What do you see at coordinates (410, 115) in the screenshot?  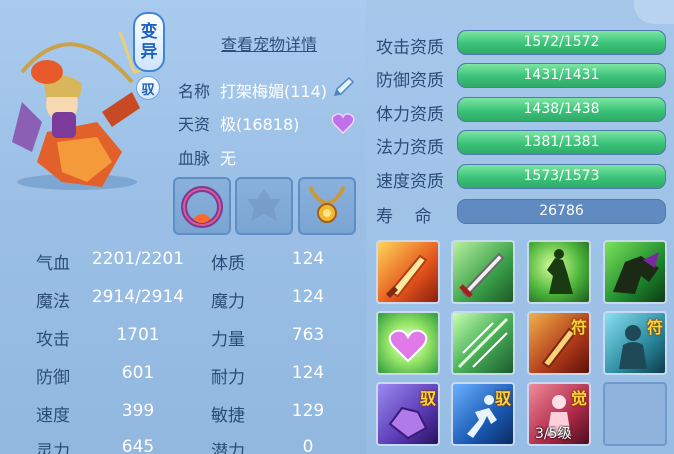 I see `aptitude-label-stamina: 体力资质` at bounding box center [410, 115].